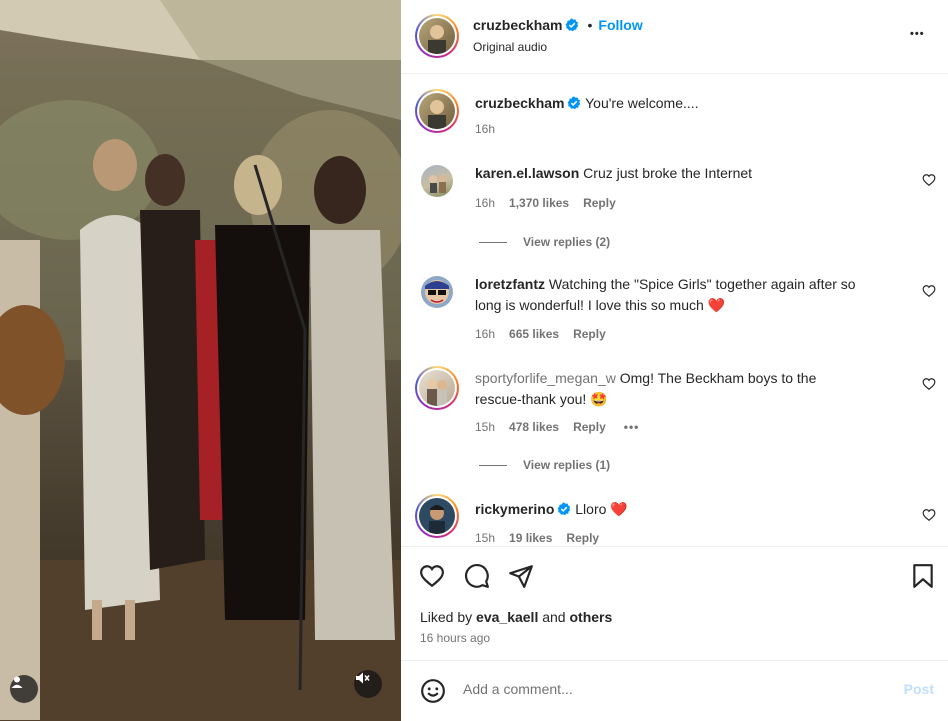 Image resolution: width=948 pixels, height=721 pixels. Describe the element at coordinates (507, 617) in the screenshot. I see `liked-by-user: eva_kaell` at that location.